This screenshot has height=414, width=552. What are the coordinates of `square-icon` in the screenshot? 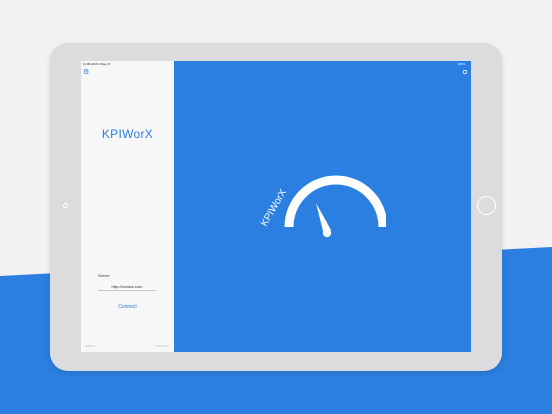 It's located at (465, 72).